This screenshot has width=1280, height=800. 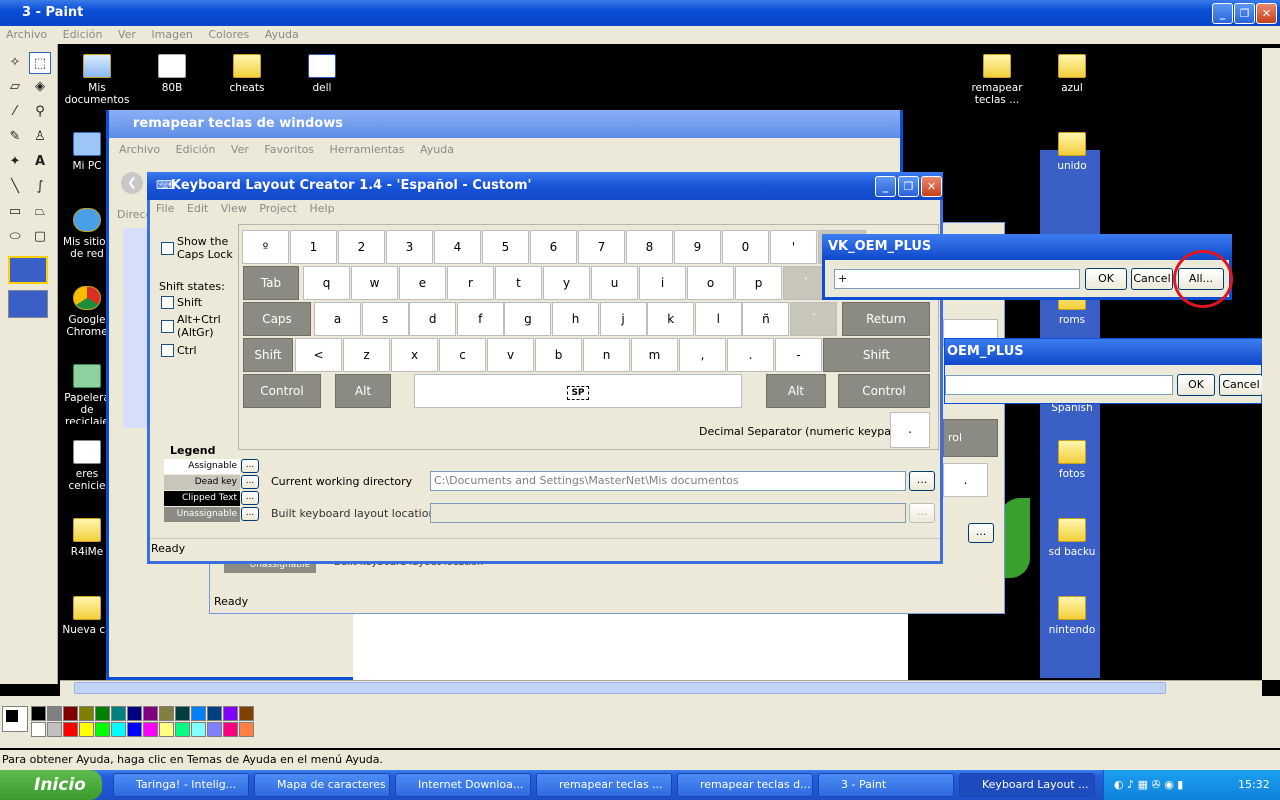 I want to click on menu-ayuda: Ayuda, so click(x=282, y=34).